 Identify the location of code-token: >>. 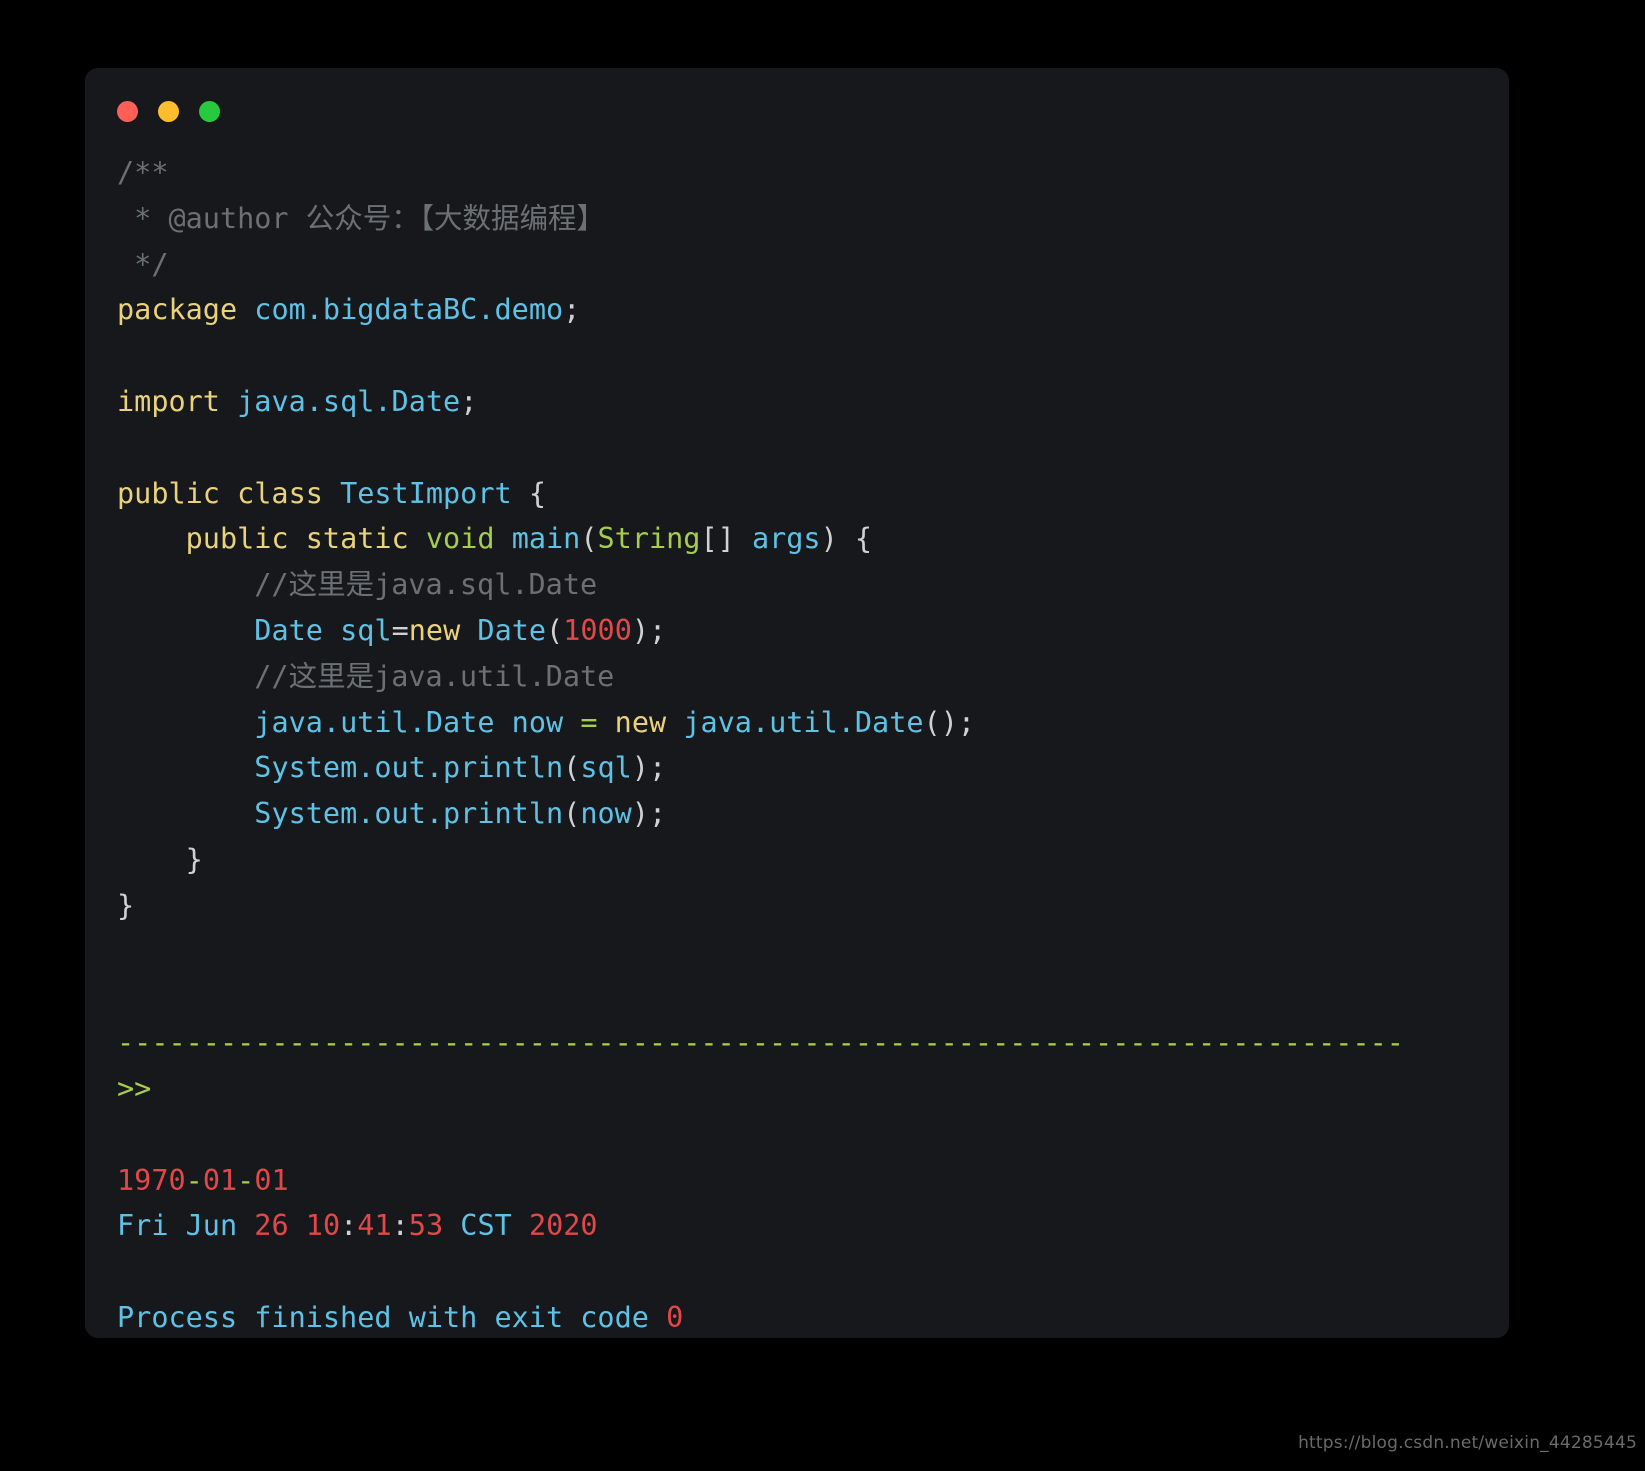
(134, 1088).